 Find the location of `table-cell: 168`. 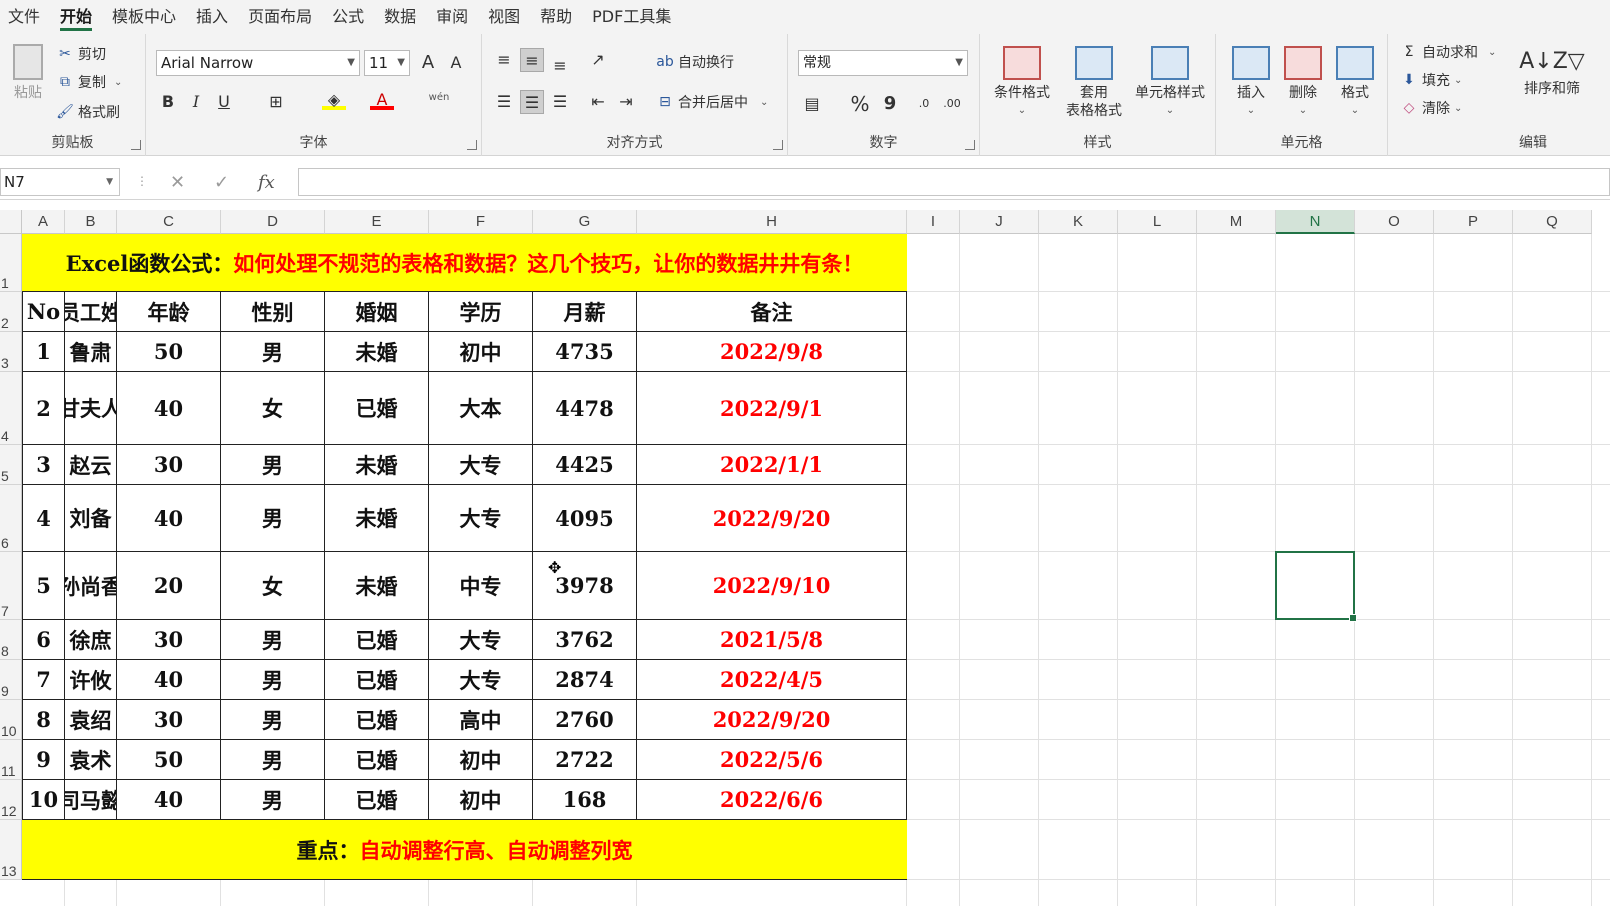

table-cell: 168 is located at coordinates (585, 800).